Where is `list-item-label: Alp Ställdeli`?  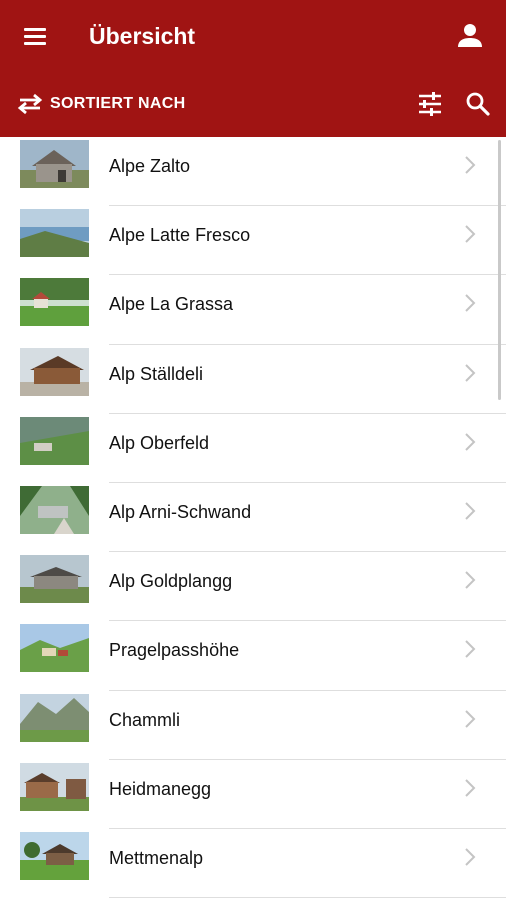
list-item-label: Alp Ställdeli is located at coordinates (156, 373).